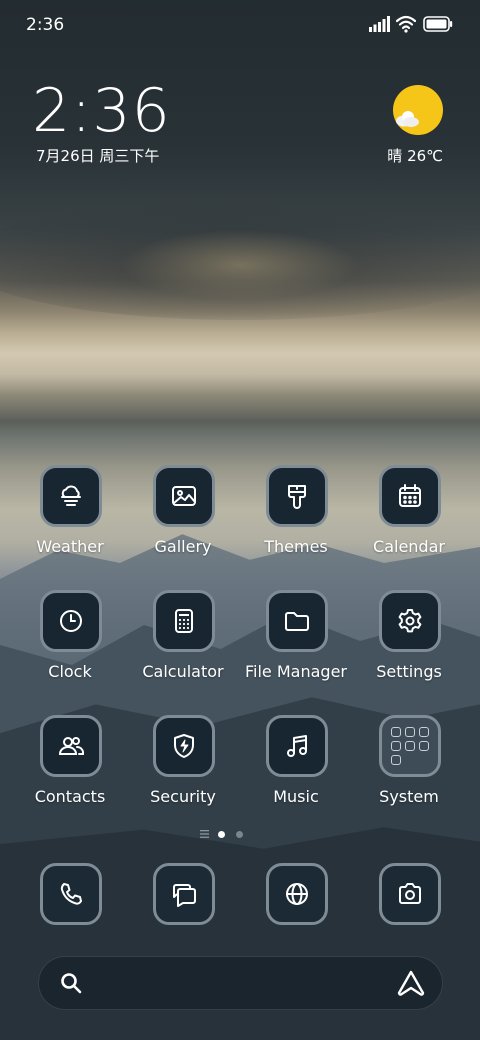 The width and height of the screenshot is (480, 1040). I want to click on shield-bolt-icon, so click(184, 746).